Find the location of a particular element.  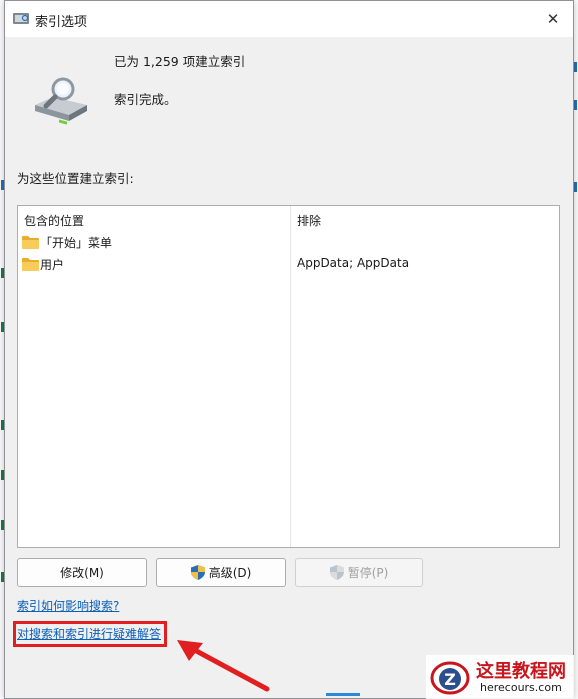

location-exclusions: AppData; AppData is located at coordinates (353, 263).